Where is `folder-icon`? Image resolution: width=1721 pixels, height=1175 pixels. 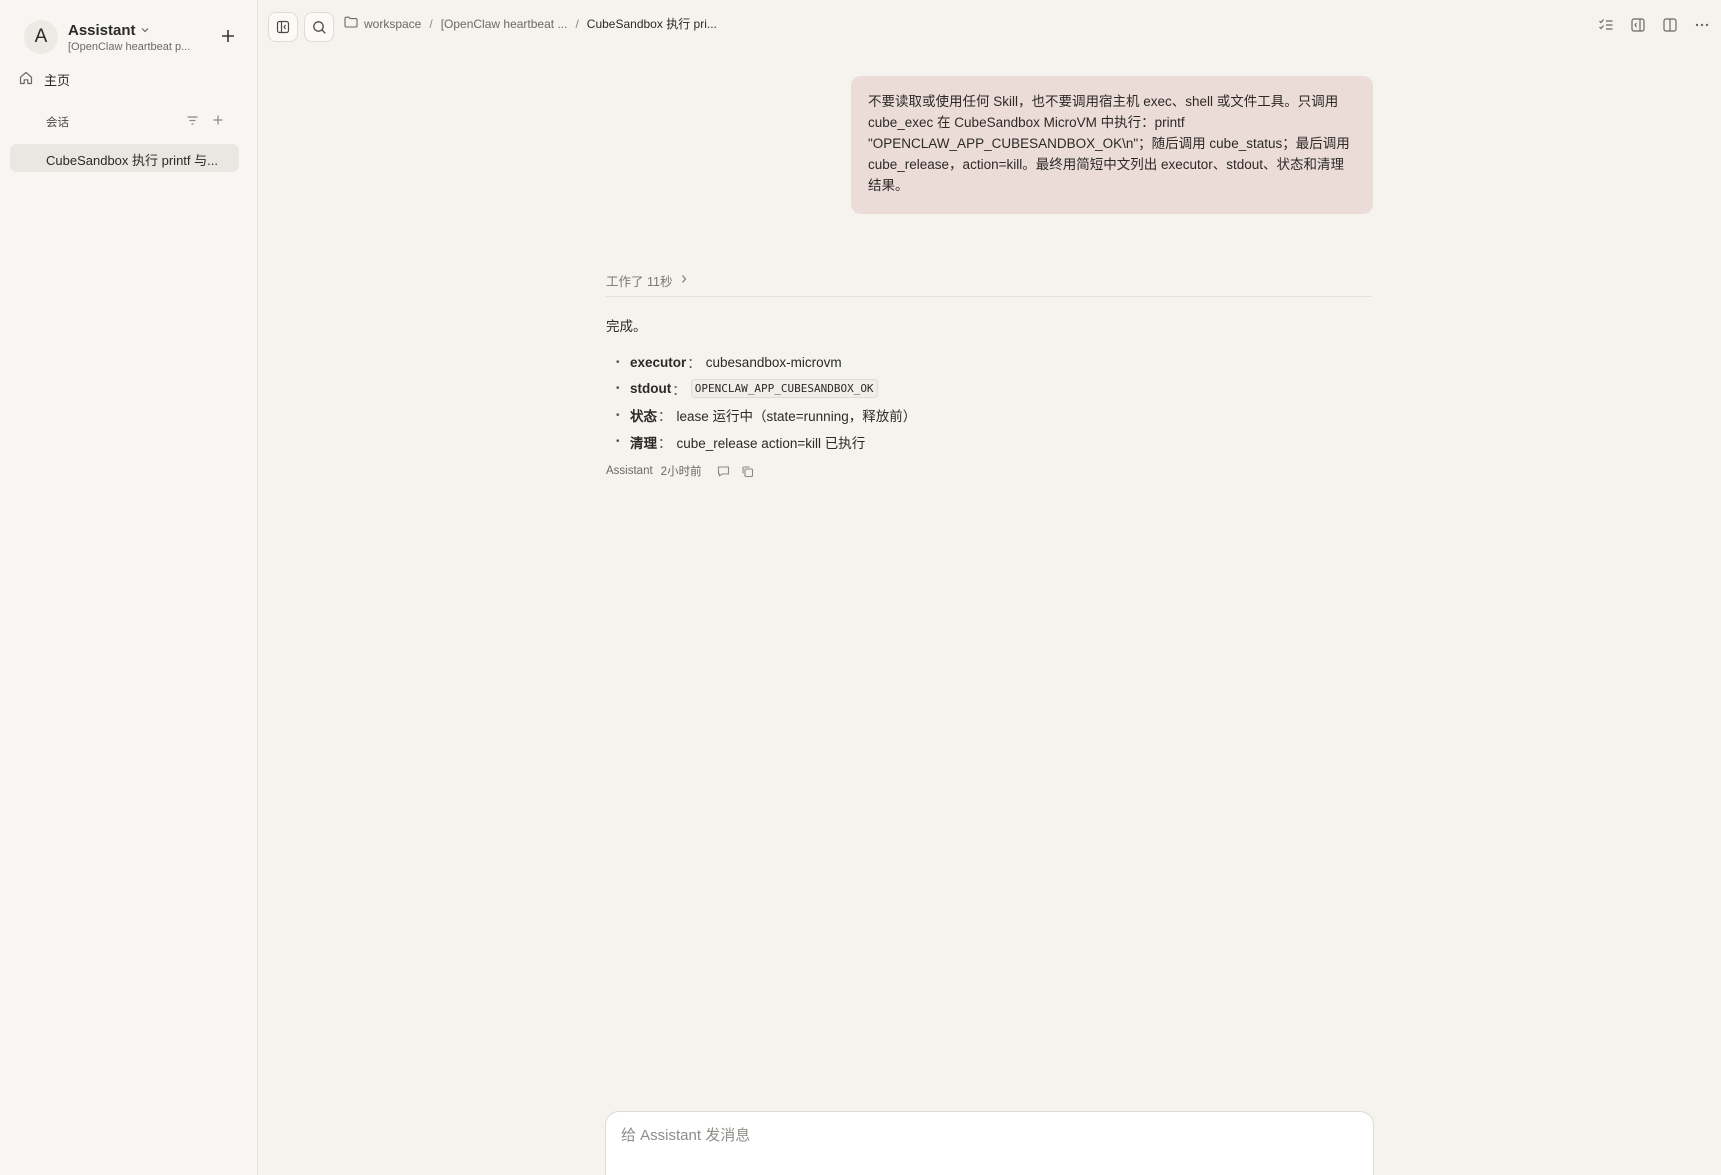 folder-icon is located at coordinates (351, 23).